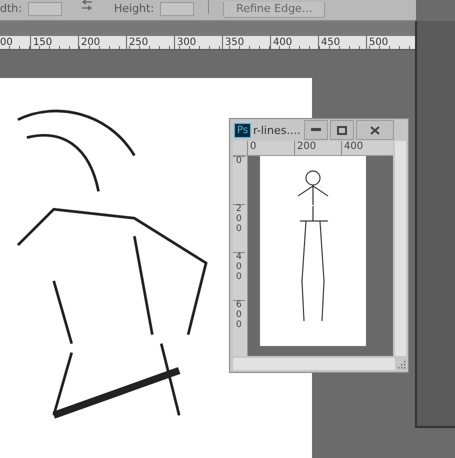 Image resolution: width=455 pixels, height=458 pixels. What do you see at coordinates (45, 9) in the screenshot?
I see `width-input` at bounding box center [45, 9].